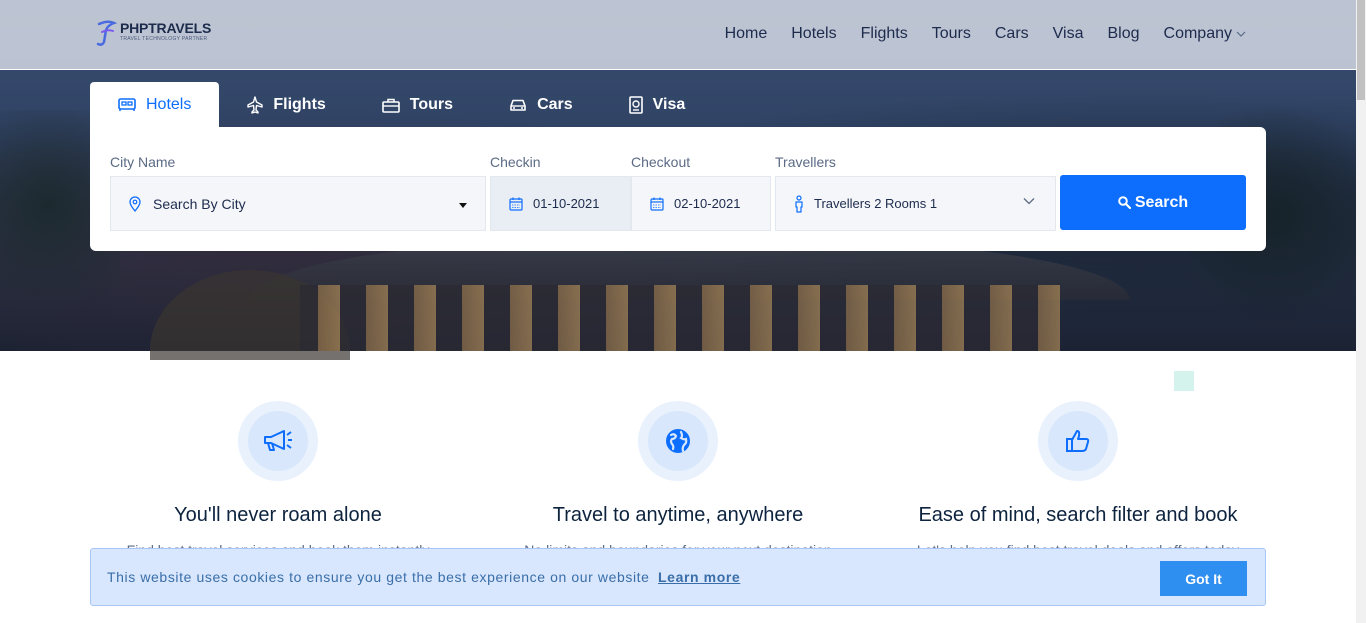 This screenshot has height=623, width=1366. Describe the element at coordinates (678, 515) in the screenshot. I see `feature-title: Travel to anytime, anywhere` at that location.